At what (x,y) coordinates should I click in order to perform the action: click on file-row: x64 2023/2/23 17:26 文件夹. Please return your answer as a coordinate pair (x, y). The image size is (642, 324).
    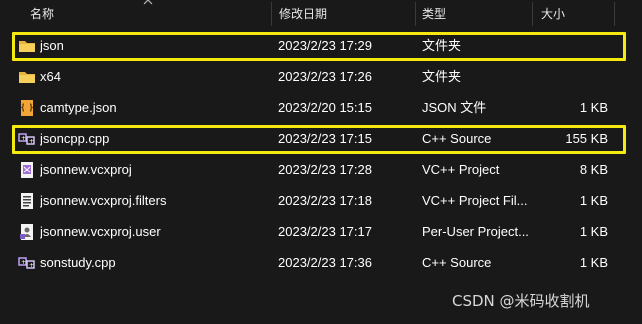
    Looking at the image, I should click on (320, 77).